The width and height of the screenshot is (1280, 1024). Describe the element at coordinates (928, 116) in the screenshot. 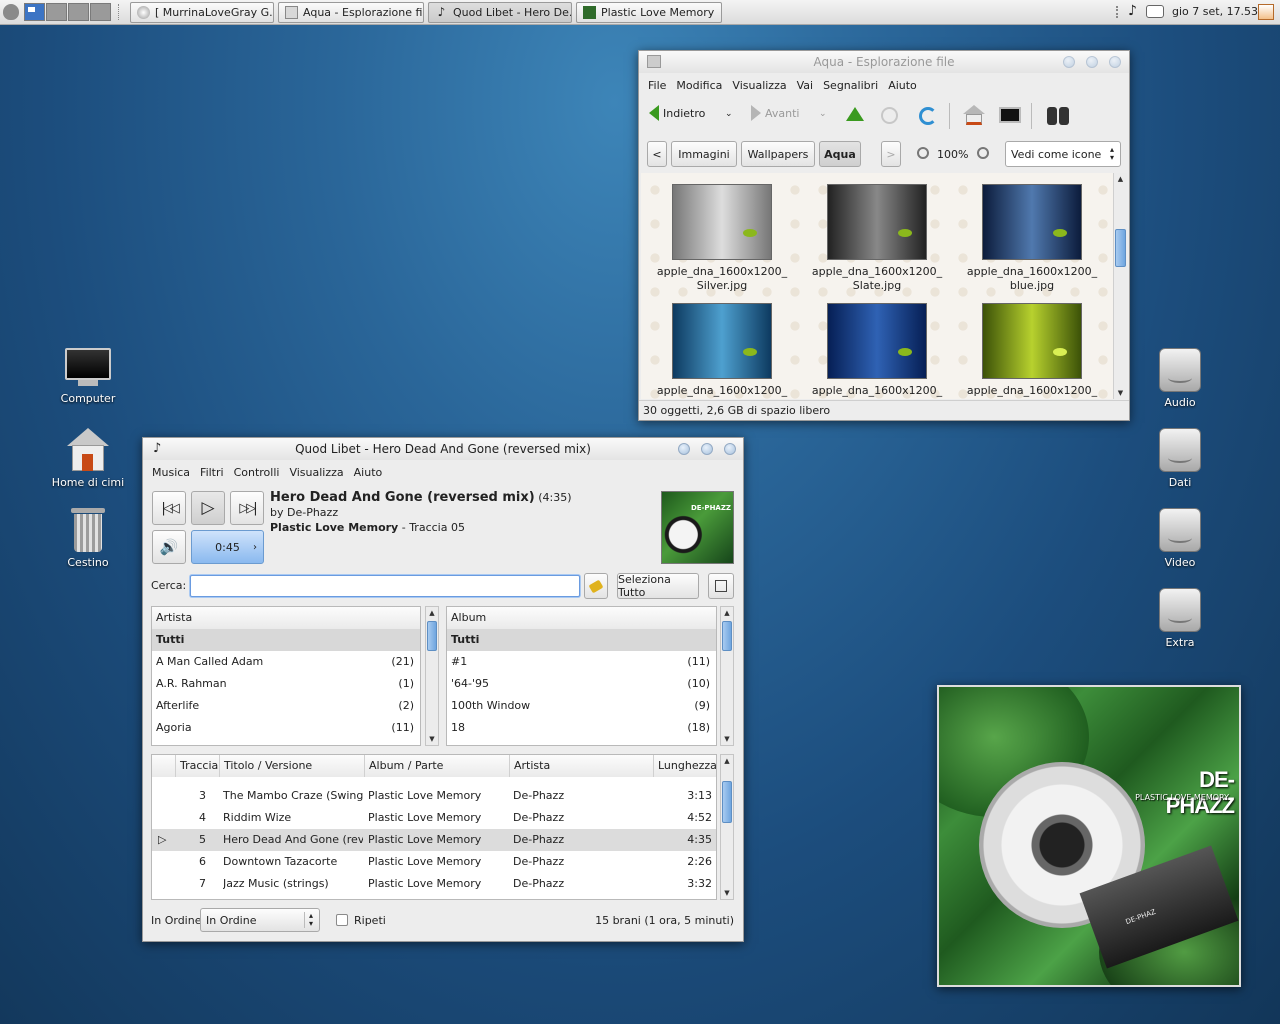

I see `reload-icon` at that location.